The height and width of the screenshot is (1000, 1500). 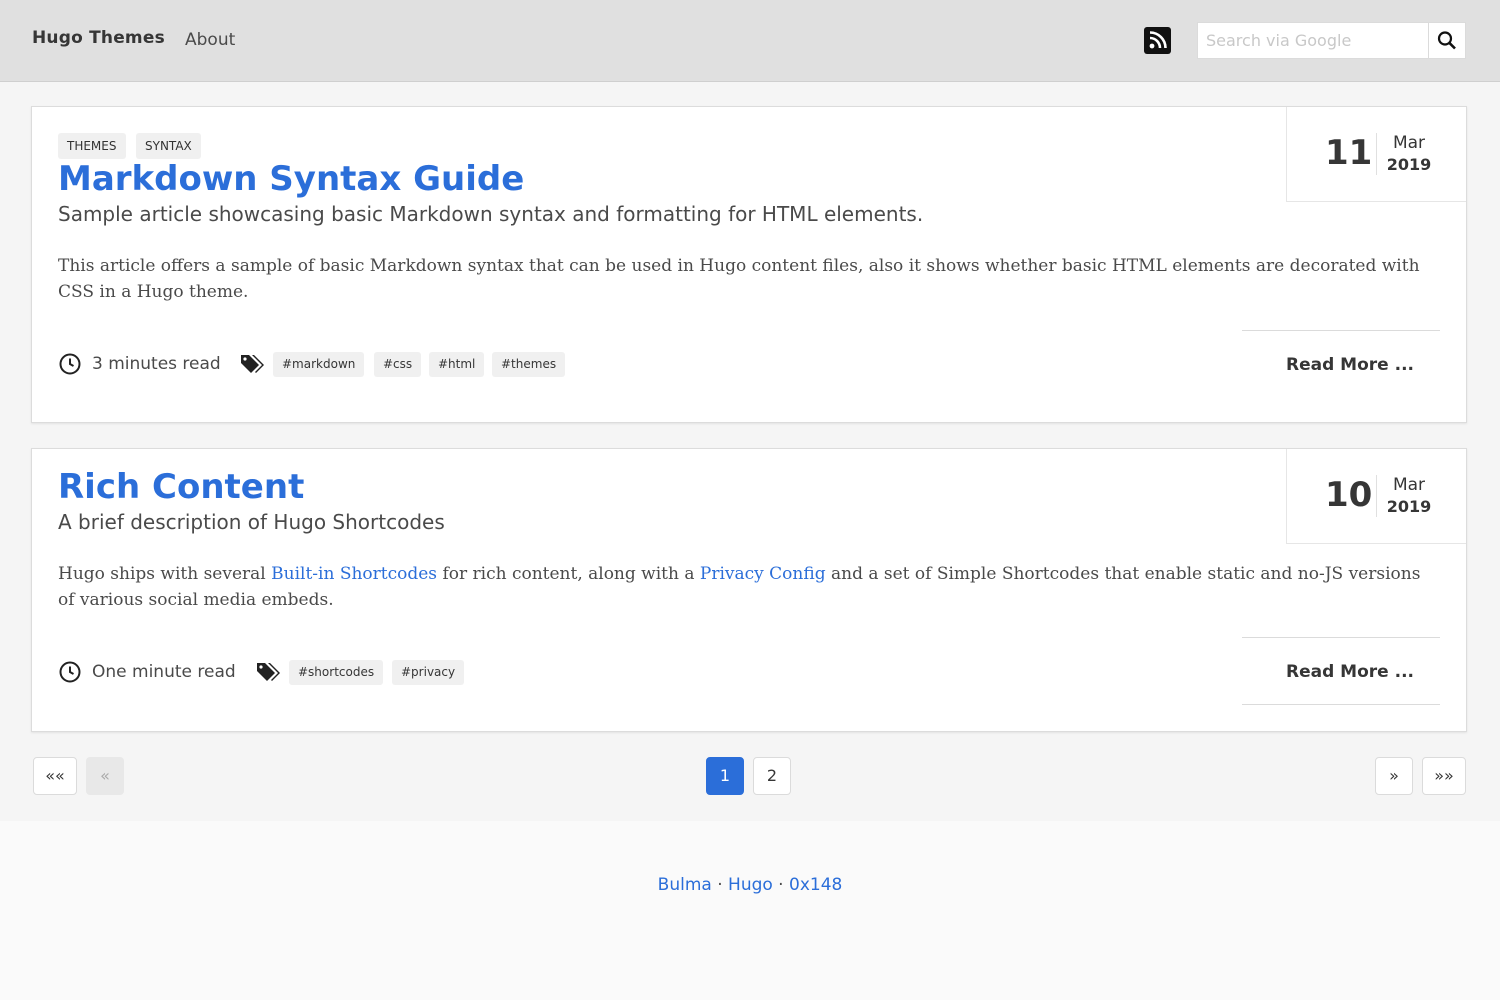 What do you see at coordinates (1349, 495) in the screenshot?
I see `post-day: 10` at bounding box center [1349, 495].